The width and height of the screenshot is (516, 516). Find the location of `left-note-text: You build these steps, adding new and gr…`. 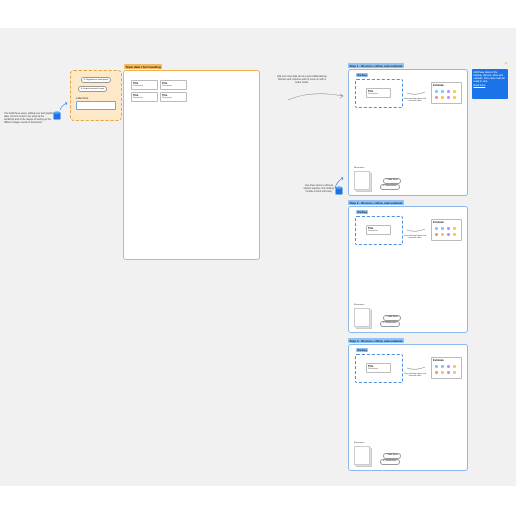

left-note-text: You build these steps, adding new and gr… is located at coordinates (29, 118).